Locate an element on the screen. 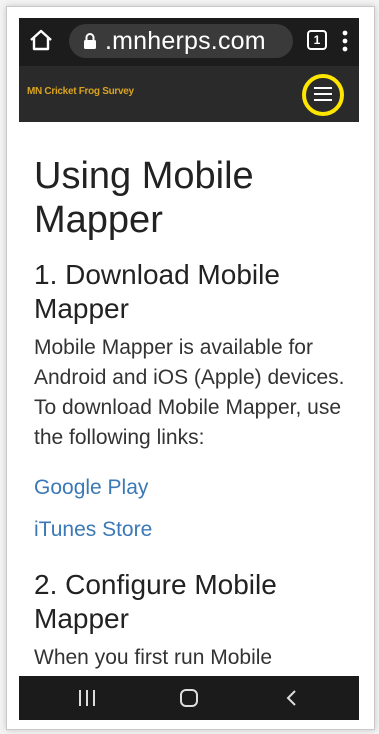 The height and width of the screenshot is (734, 379). google-play-link: Google Play is located at coordinates (91, 488).